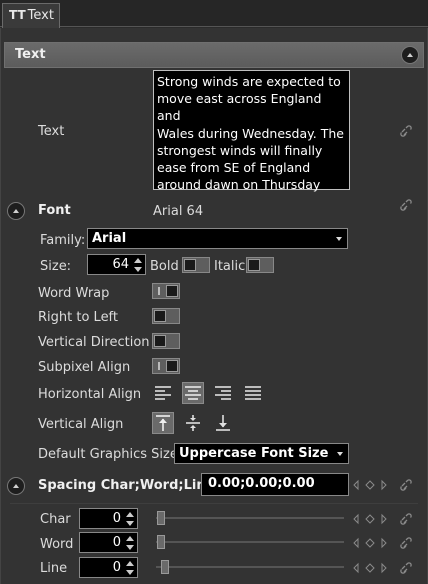  What do you see at coordinates (78, 317) in the screenshot?
I see `right-to-left-label: Right to Left` at bounding box center [78, 317].